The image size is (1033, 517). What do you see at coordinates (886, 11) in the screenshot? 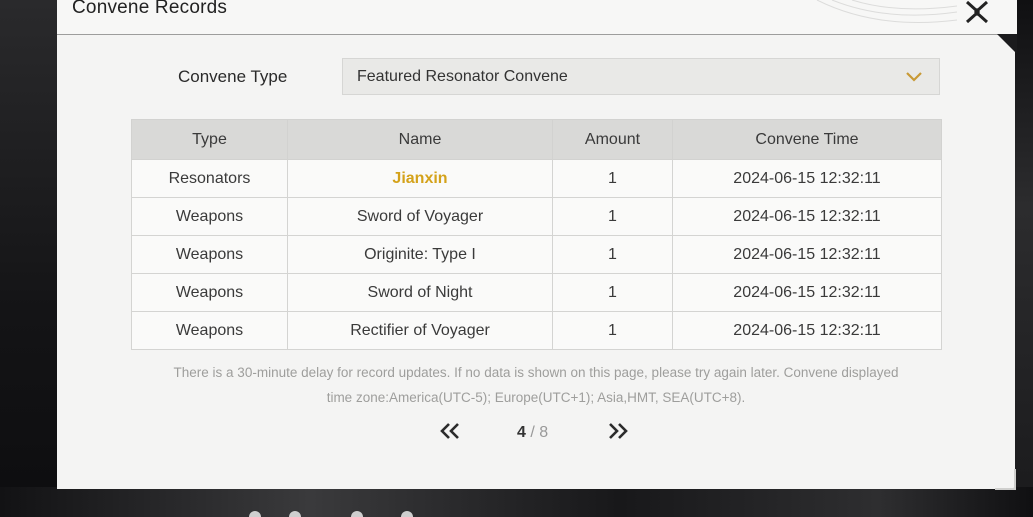
I see `decorative-arcs-icon` at bounding box center [886, 11].